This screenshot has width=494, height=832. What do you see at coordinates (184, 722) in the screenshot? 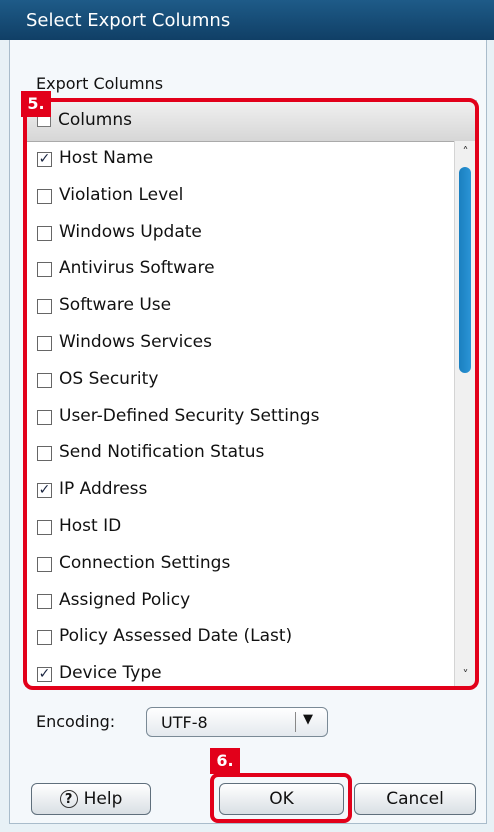
I see `encoding-value: UTF-8` at bounding box center [184, 722].